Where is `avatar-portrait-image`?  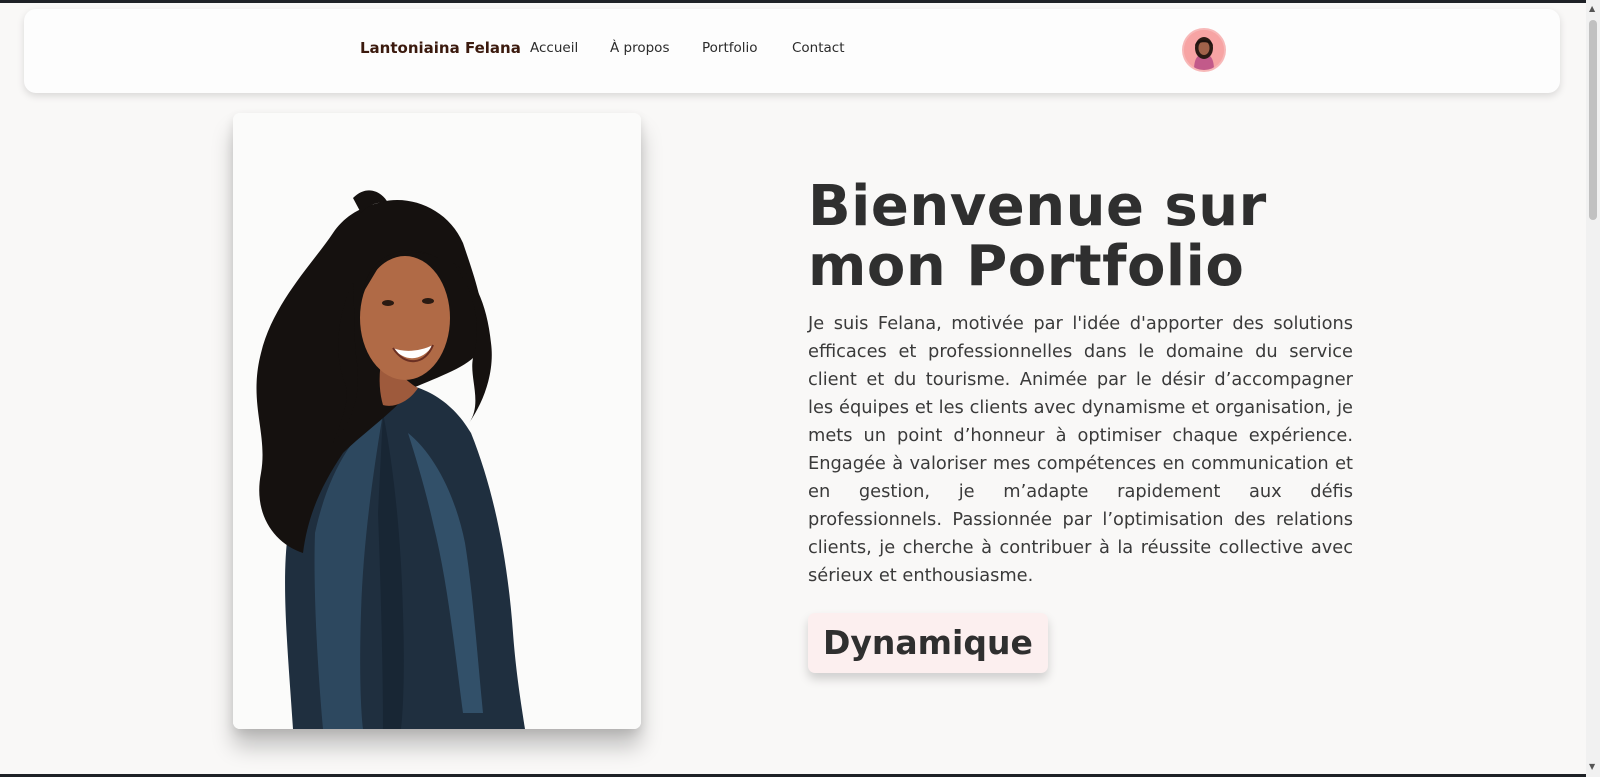 avatar-portrait-image is located at coordinates (1204, 50).